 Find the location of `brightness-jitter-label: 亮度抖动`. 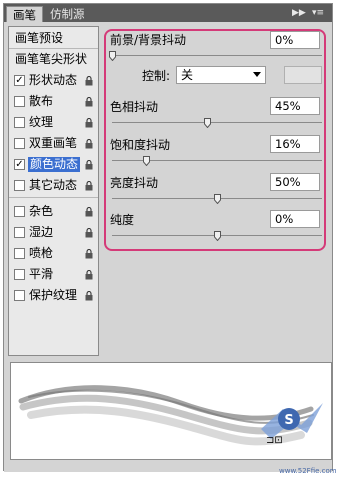

brightness-jitter-label: 亮度抖动 is located at coordinates (134, 183).